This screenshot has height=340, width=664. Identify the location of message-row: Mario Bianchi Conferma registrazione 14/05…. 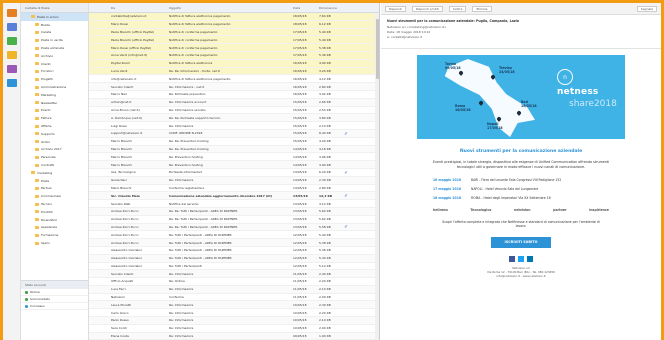
(234, 189).